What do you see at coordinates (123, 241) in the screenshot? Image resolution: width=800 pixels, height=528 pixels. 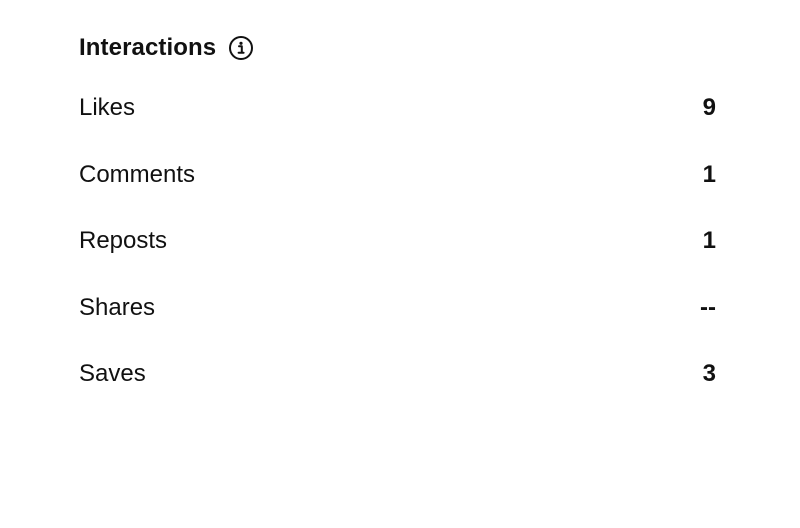 I see `reposts-label: Reposts` at bounding box center [123, 241].